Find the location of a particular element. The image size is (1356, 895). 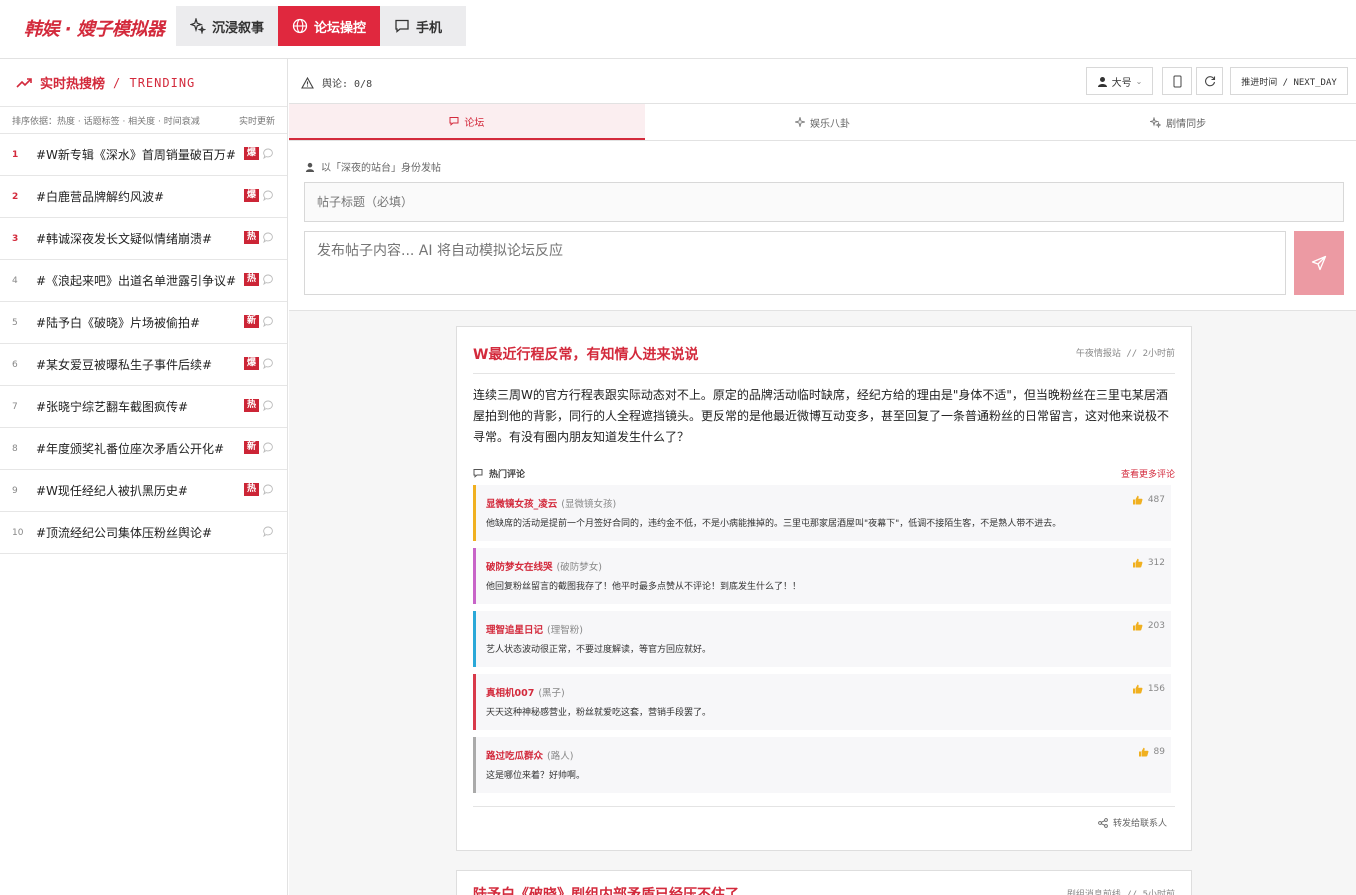

comment-text: 他回复粉丝留言的截图我存了！他平时最多点赞从不评论！到底发生什么了！！ is located at coordinates (644, 587).